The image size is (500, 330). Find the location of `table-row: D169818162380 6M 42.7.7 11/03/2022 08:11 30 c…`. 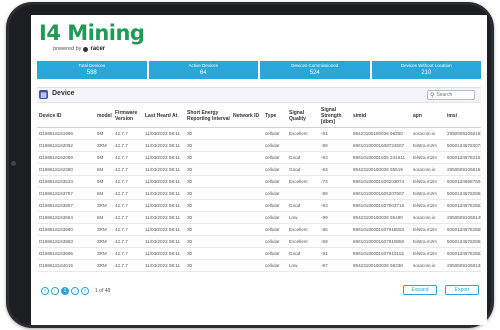

table-row: D169818162380 6M 42.7.7 11/03/2022 08:11 30 c… is located at coordinates (259, 170).